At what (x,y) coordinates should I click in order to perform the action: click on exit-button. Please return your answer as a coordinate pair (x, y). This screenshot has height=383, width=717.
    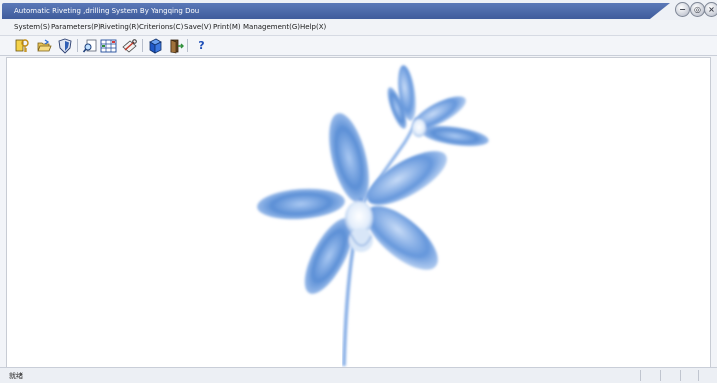
    Looking at the image, I should click on (175, 45).